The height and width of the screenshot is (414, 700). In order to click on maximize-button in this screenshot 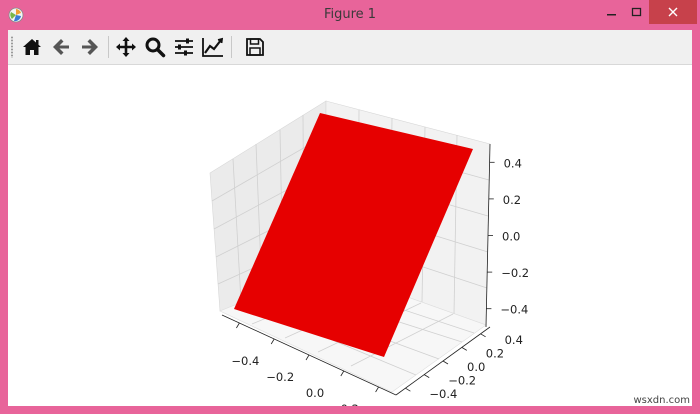, I will do `click(637, 12)`.